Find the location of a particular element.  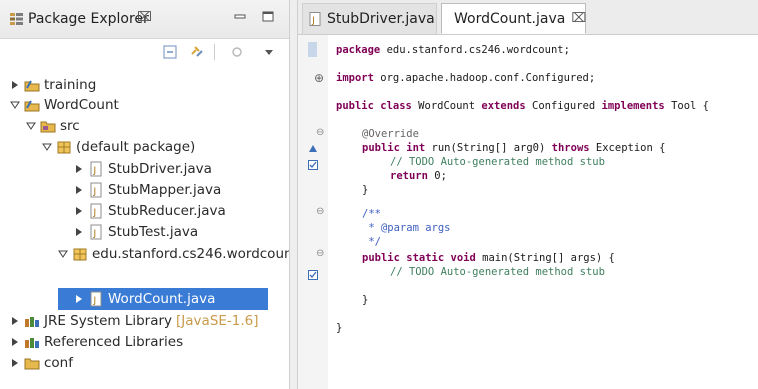

tree-item-label: training is located at coordinates (70, 85).